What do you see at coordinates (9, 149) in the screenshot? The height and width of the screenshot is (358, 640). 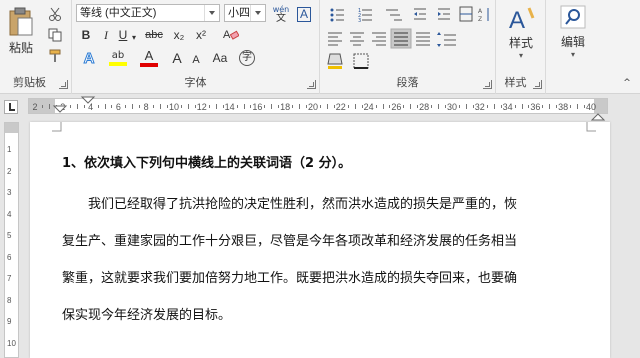 I see `vruler-tick-label: 1` at bounding box center [9, 149].